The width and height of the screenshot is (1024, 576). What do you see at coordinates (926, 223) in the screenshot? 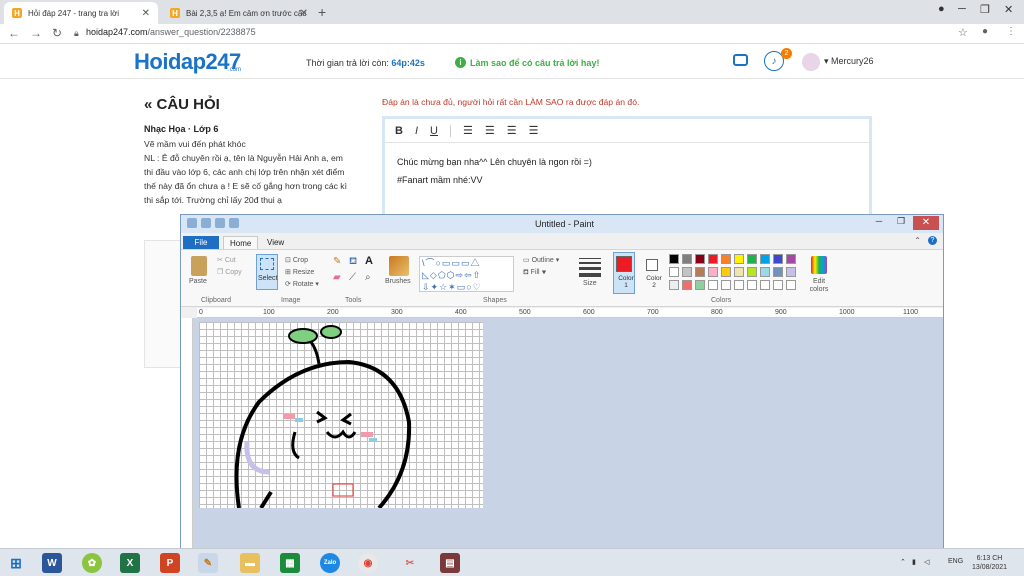
I see `close-icon: ✕` at bounding box center [926, 223].